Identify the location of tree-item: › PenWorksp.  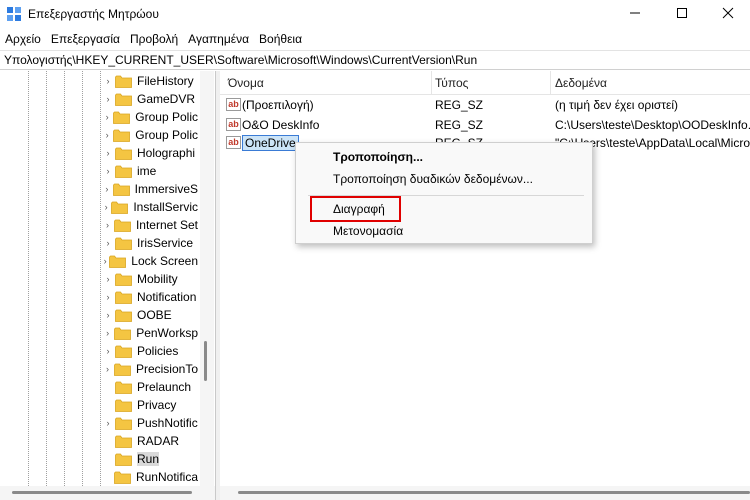
(150, 333).